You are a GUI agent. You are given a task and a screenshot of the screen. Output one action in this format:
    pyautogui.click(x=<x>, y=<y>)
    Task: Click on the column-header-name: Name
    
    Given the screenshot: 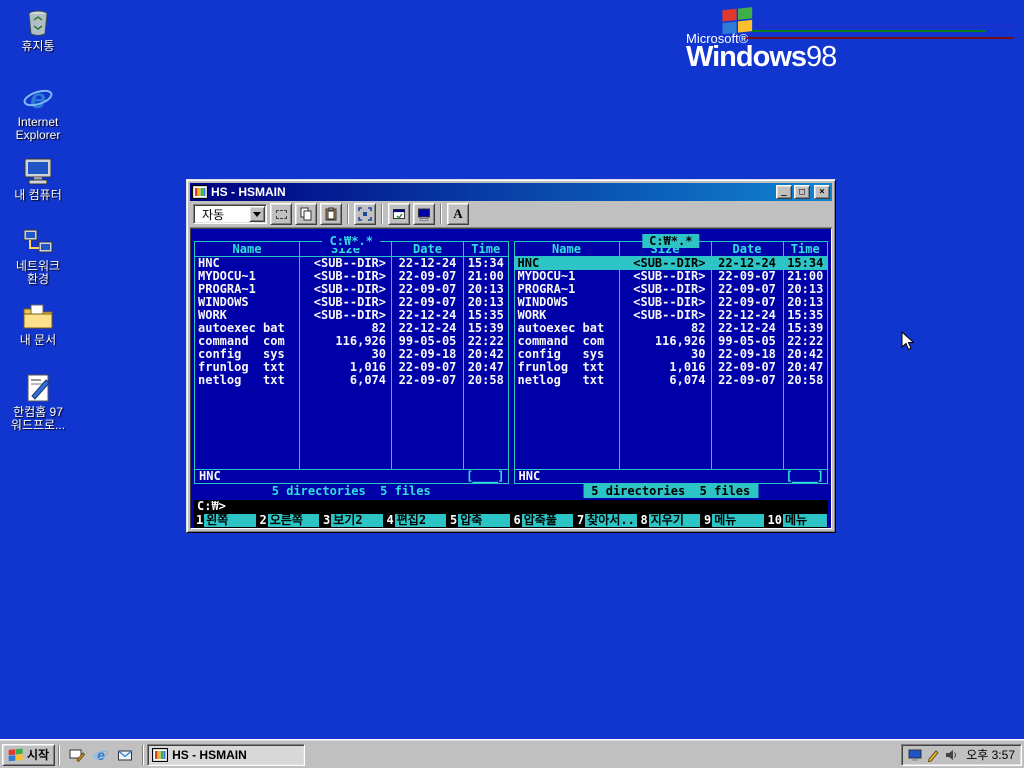 What is the action you would take?
    pyautogui.click(x=247, y=249)
    